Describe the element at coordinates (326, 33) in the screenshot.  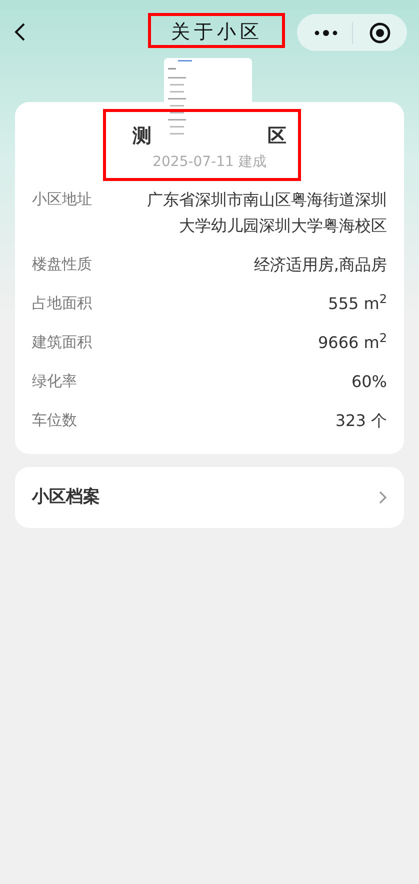
I see `more-icon` at that location.